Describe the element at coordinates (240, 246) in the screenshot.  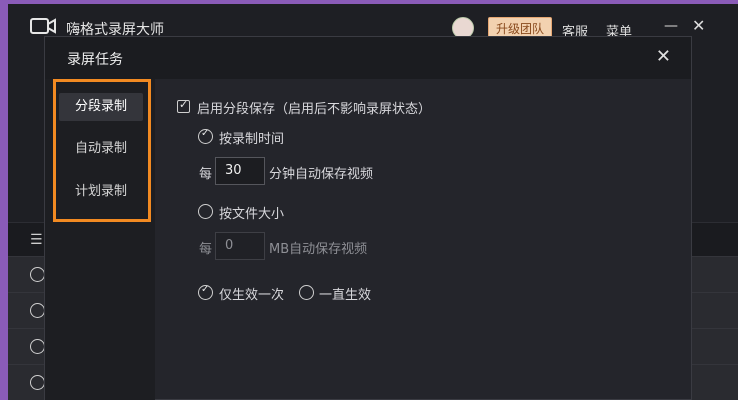
I see `size-mb-input: 0` at that location.